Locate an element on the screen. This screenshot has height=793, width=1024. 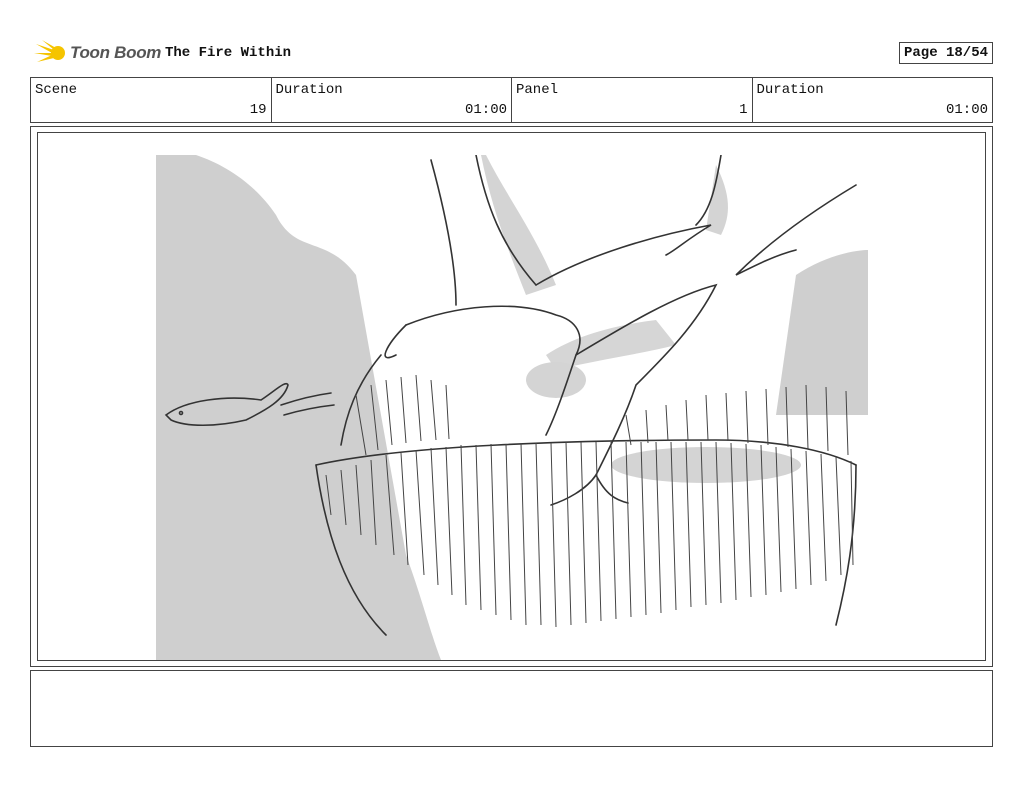
scene-label: Scene is located at coordinates (56, 90).